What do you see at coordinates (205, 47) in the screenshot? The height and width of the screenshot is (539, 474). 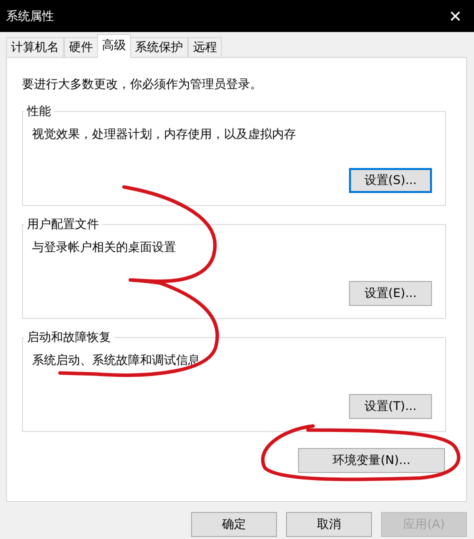 I see `tab: 远程` at bounding box center [205, 47].